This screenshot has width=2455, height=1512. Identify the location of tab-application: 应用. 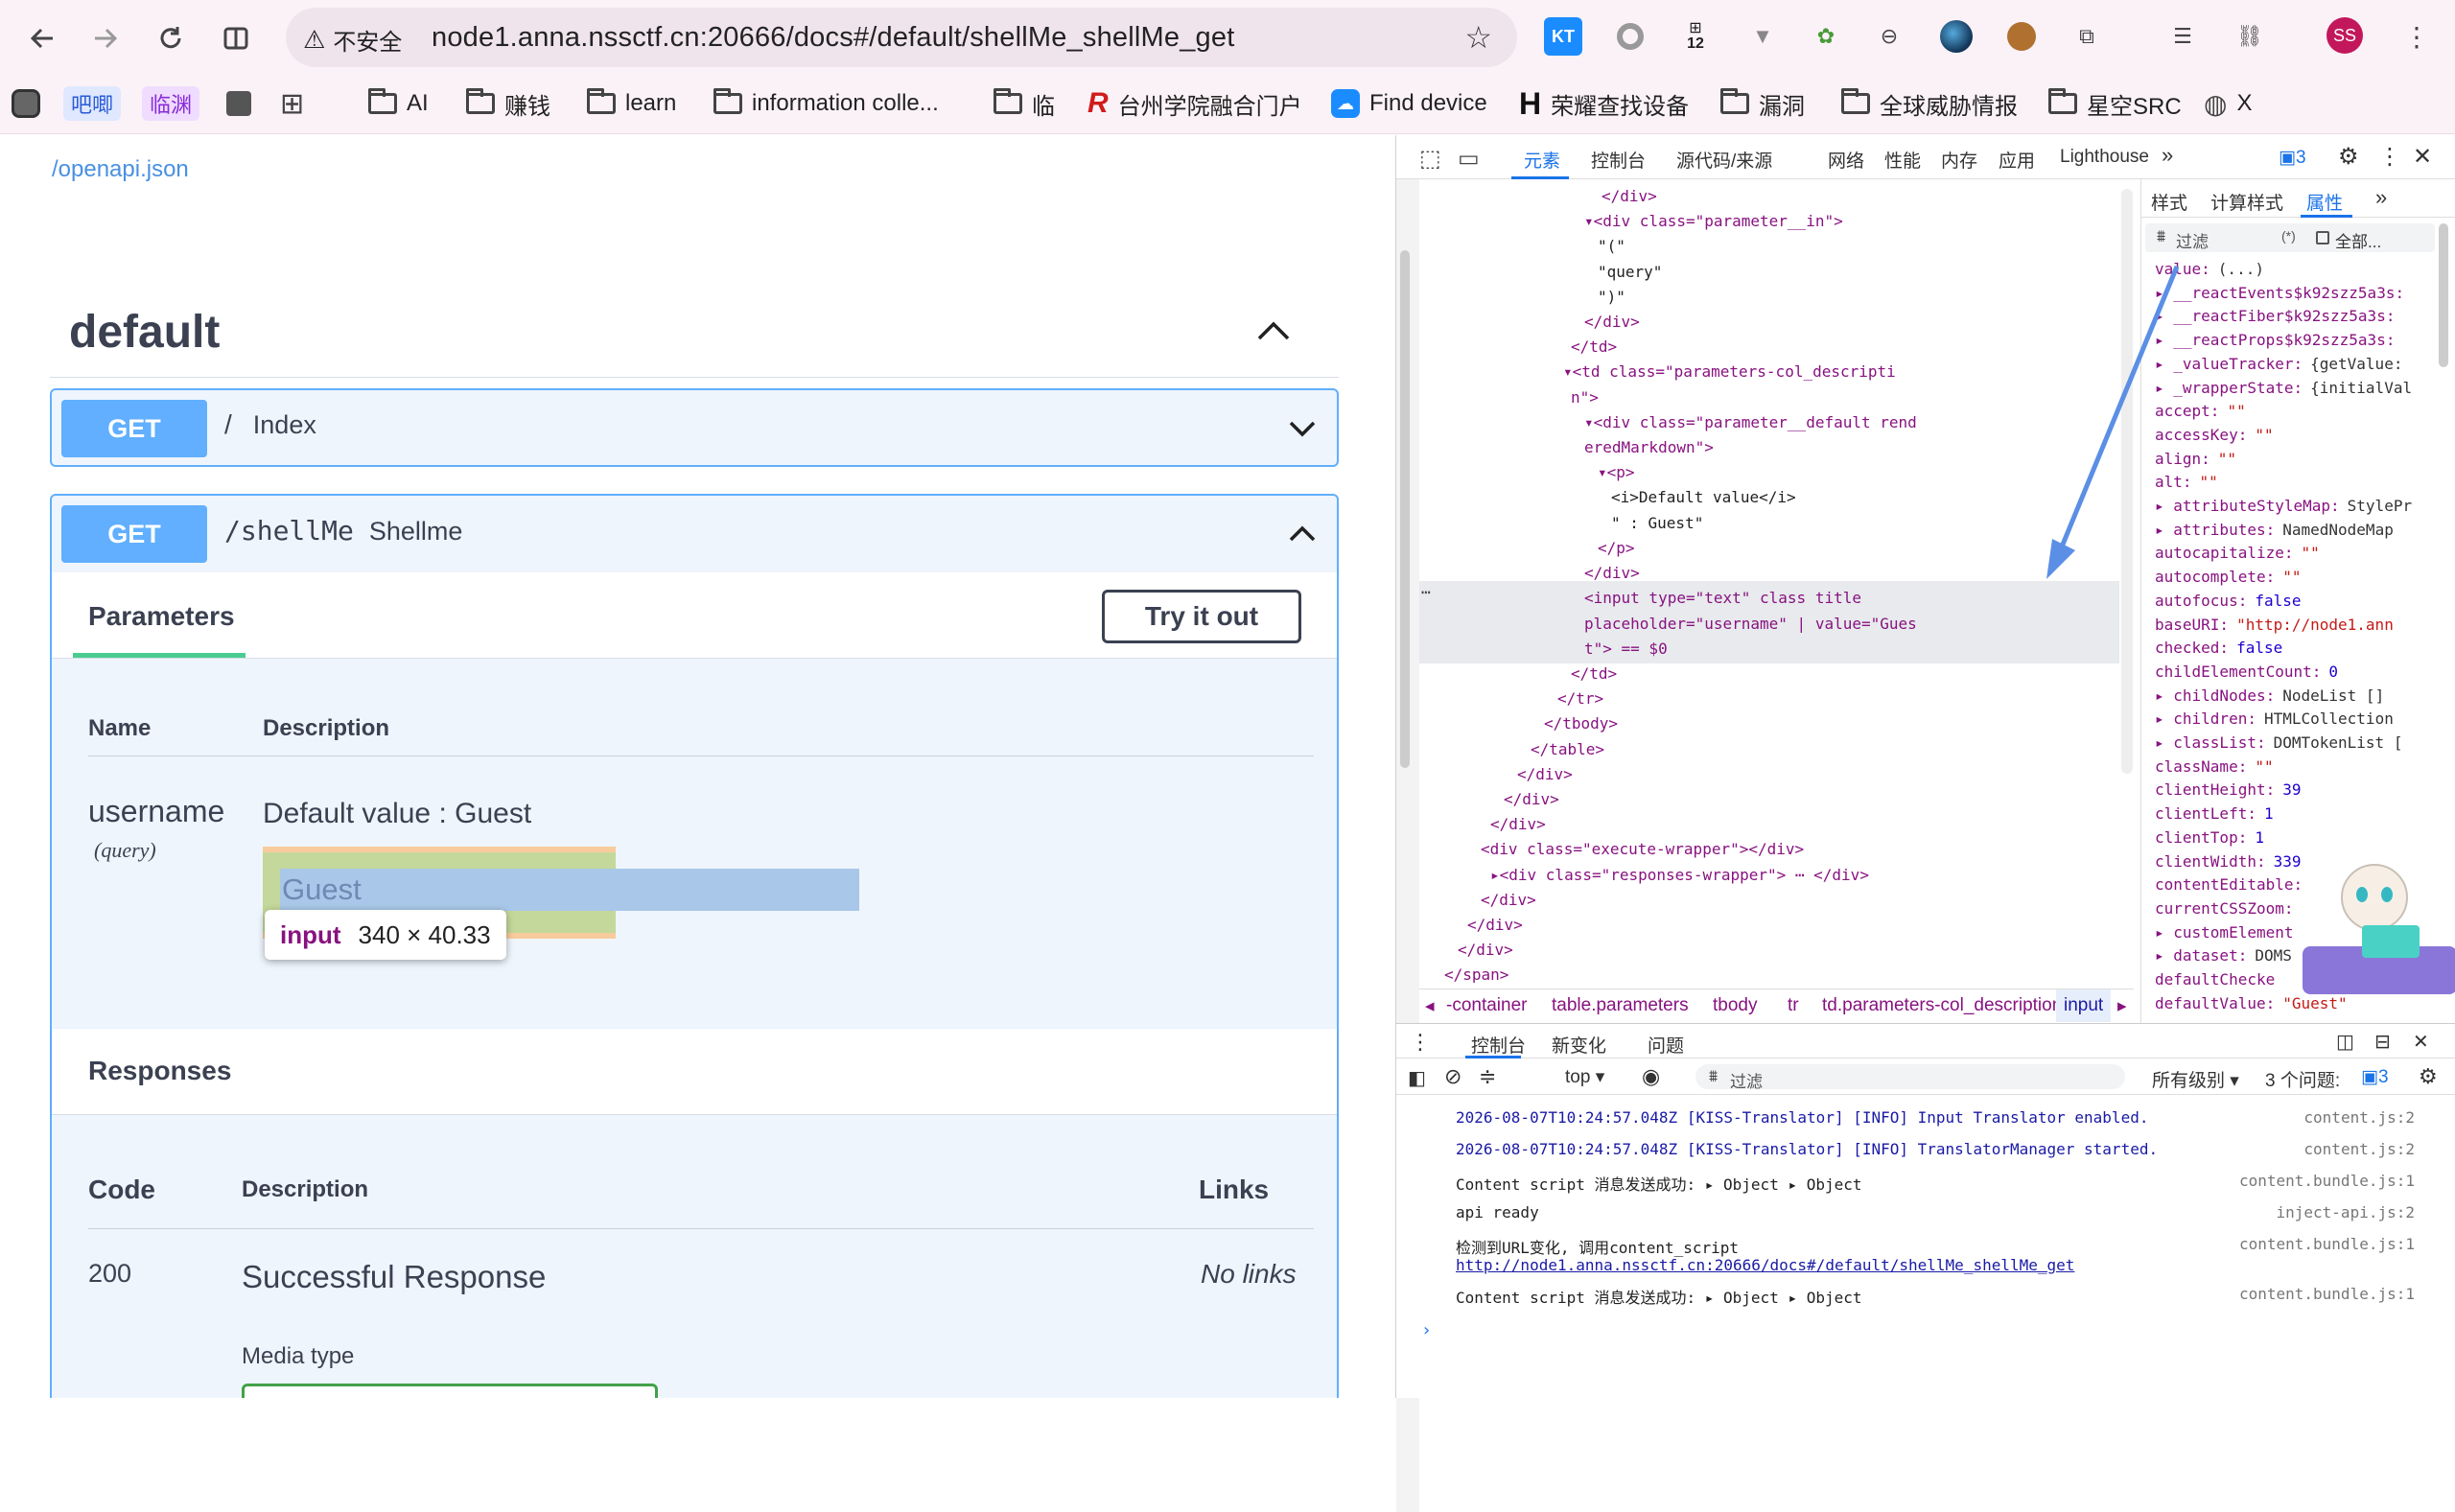
(2017, 160).